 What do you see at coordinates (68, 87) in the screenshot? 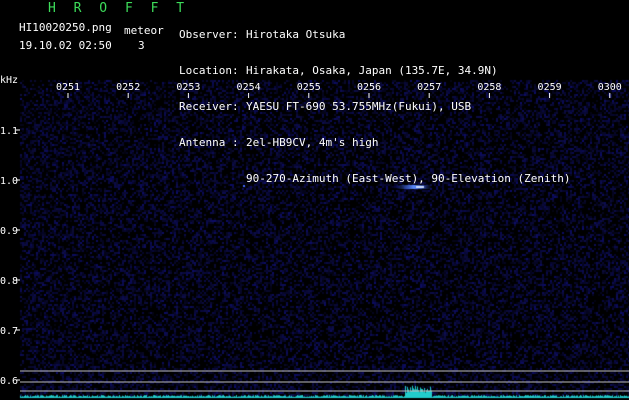
I see `x-tick-label: 0251` at bounding box center [68, 87].